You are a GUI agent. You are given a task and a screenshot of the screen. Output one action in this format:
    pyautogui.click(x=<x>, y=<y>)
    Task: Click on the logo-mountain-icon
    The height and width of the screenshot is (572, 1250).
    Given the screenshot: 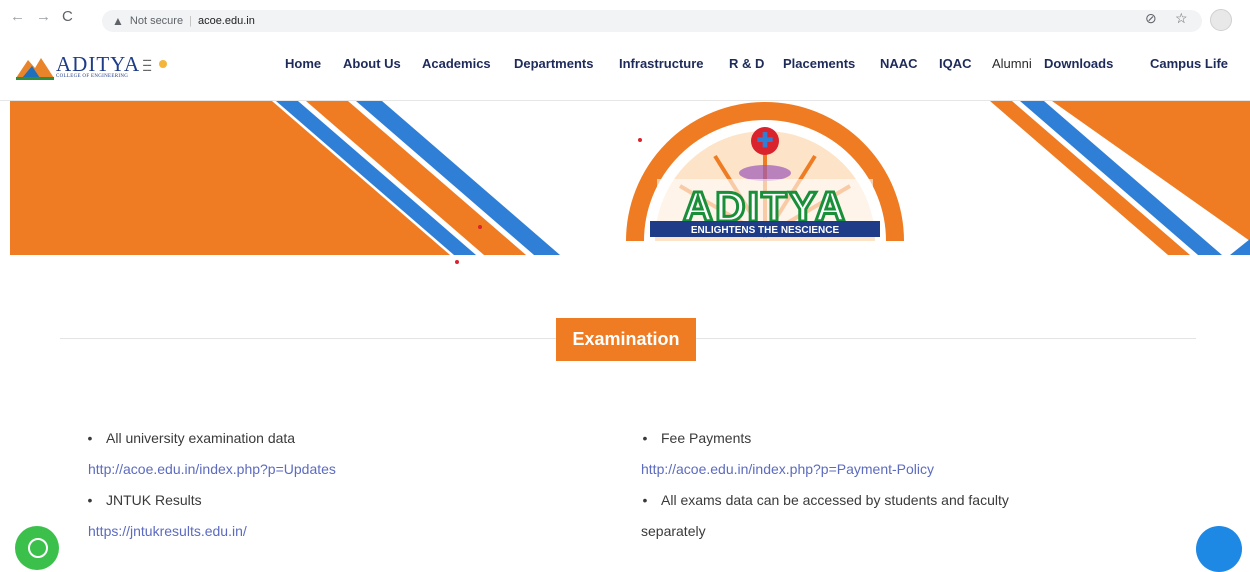 What is the action you would take?
    pyautogui.click(x=35, y=69)
    